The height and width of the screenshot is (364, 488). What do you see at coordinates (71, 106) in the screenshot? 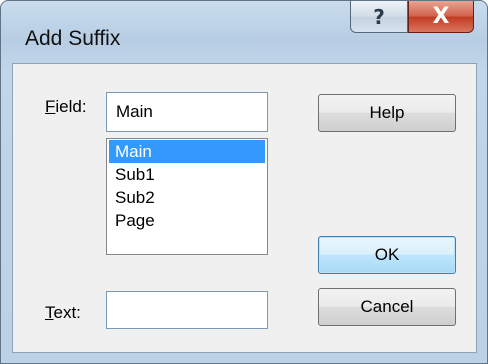
I see `field-label-text: ield:` at bounding box center [71, 106].